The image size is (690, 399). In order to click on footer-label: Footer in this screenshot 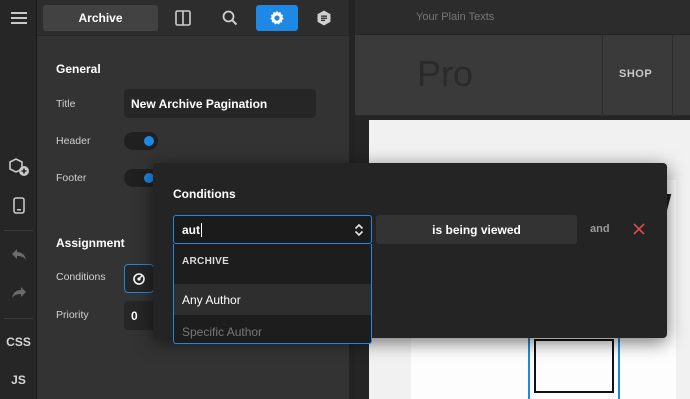, I will do `click(71, 178)`.